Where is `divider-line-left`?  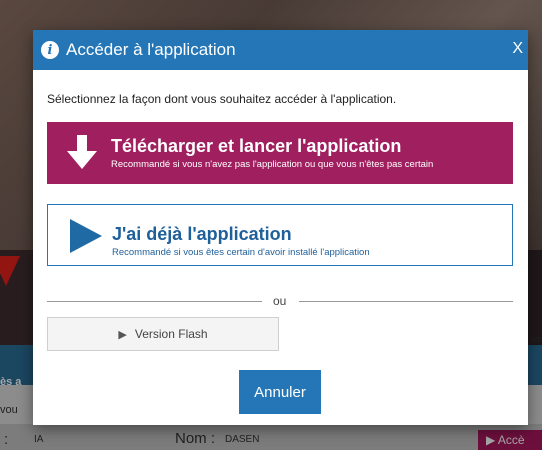 divider-line-left is located at coordinates (154, 301).